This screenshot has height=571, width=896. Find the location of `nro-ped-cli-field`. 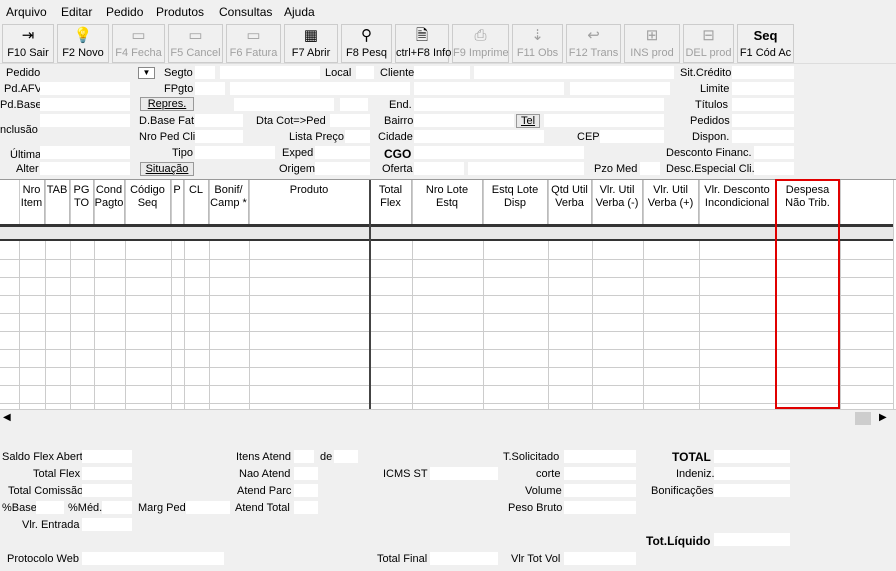

nro-ped-cli-field is located at coordinates (219, 136).